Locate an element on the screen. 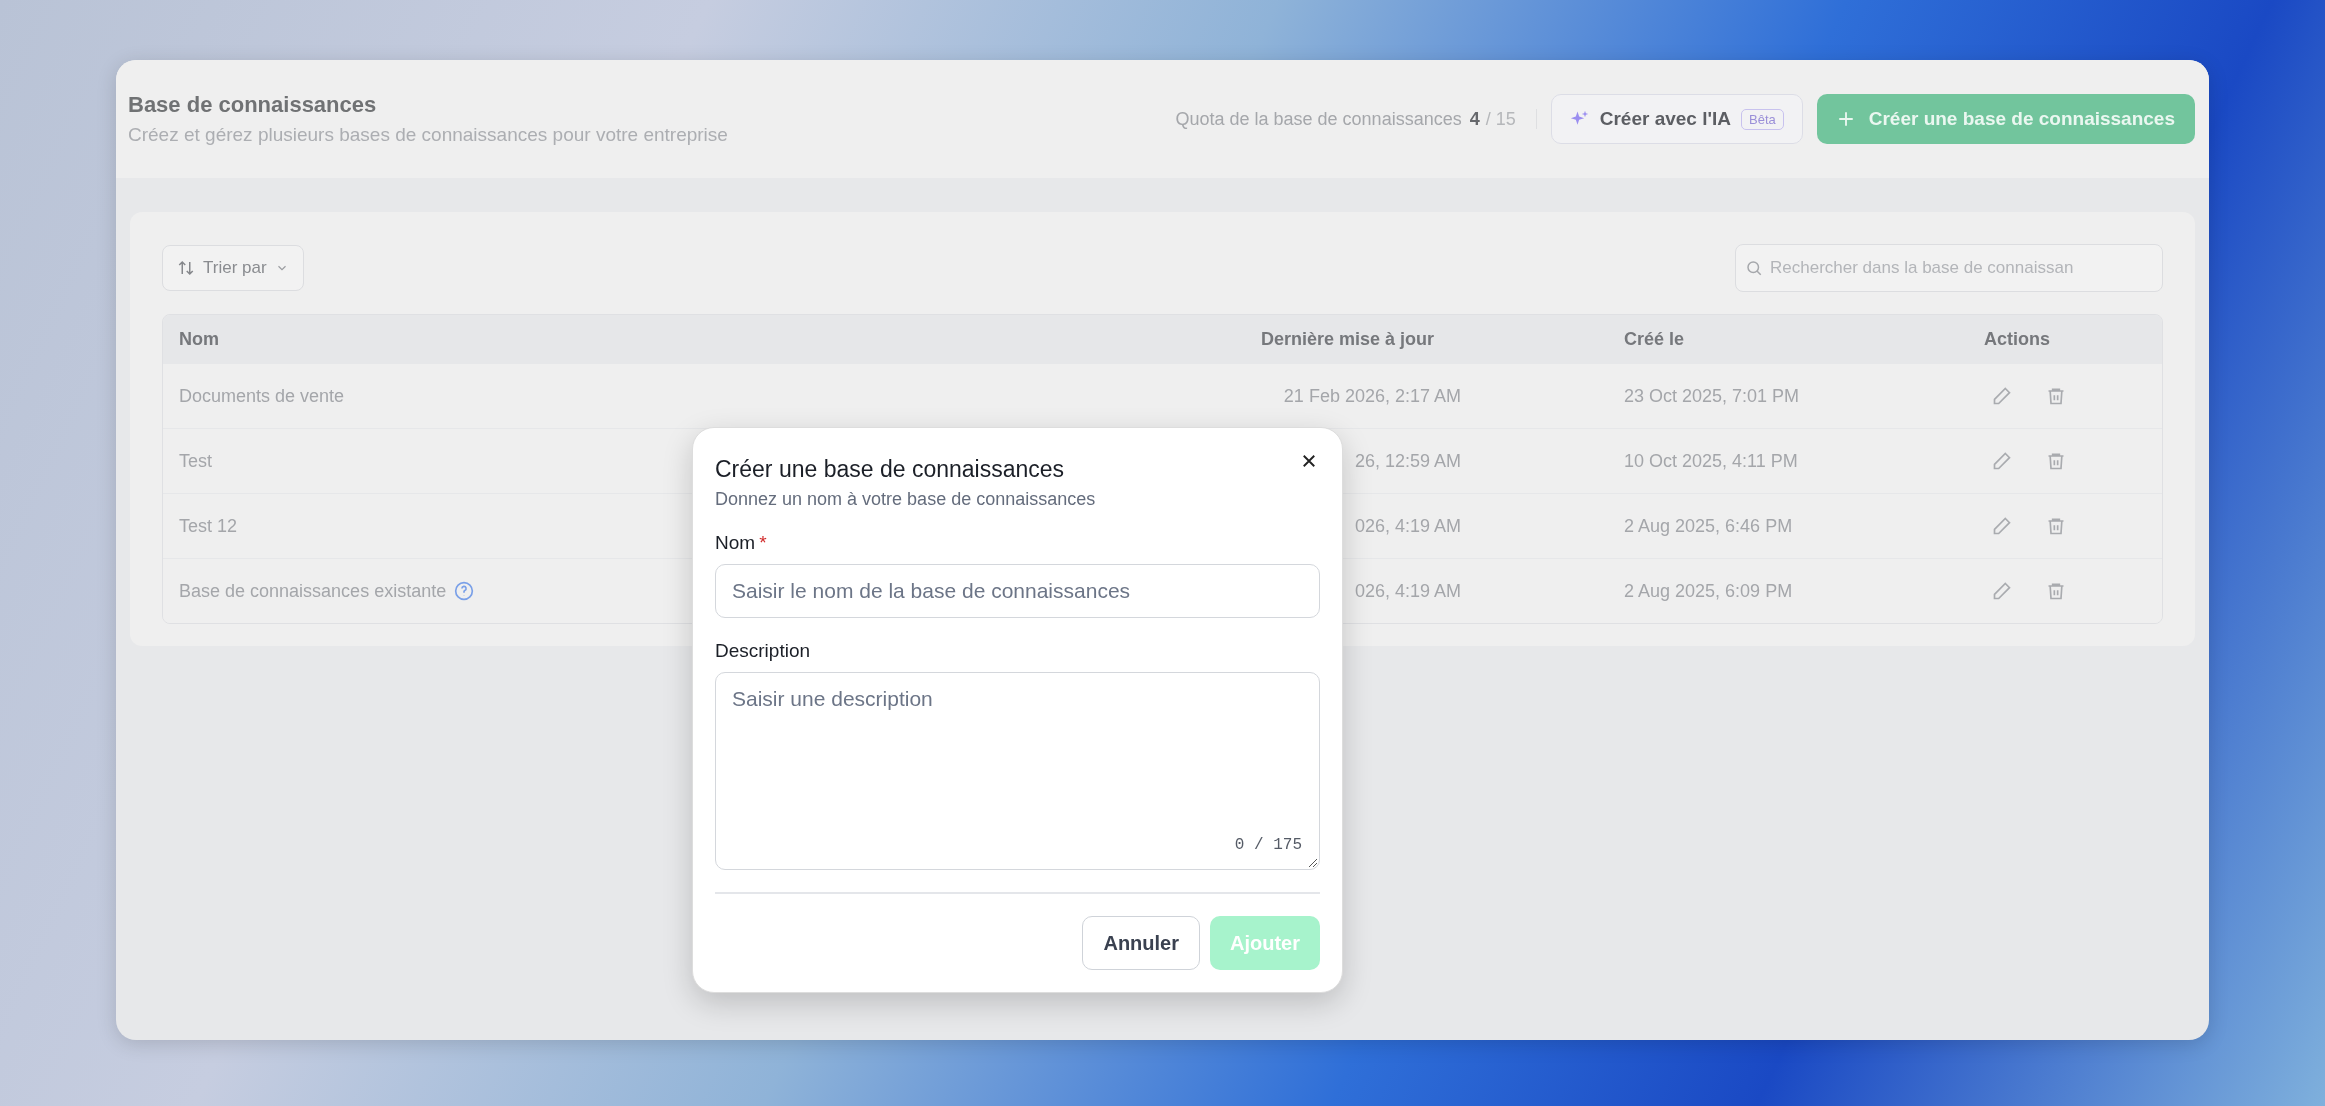 The image size is (2325, 1106). quota-used: 4 is located at coordinates (1474, 118).